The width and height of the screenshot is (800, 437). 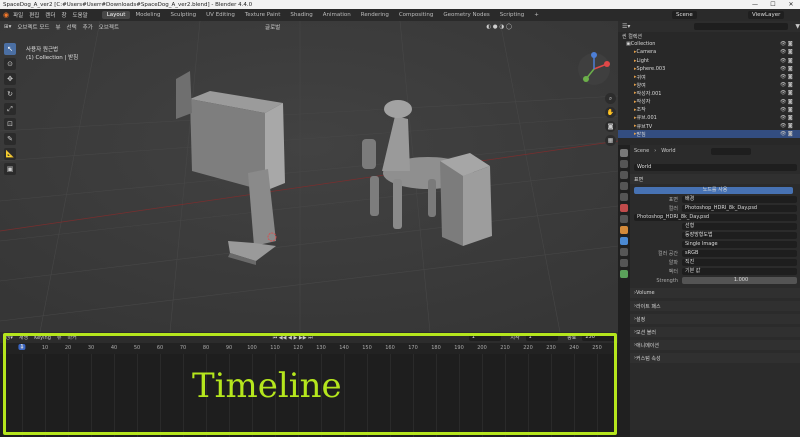 What do you see at coordinates (715, 345) in the screenshot?
I see `panel-header: › 애니메이션` at bounding box center [715, 345].